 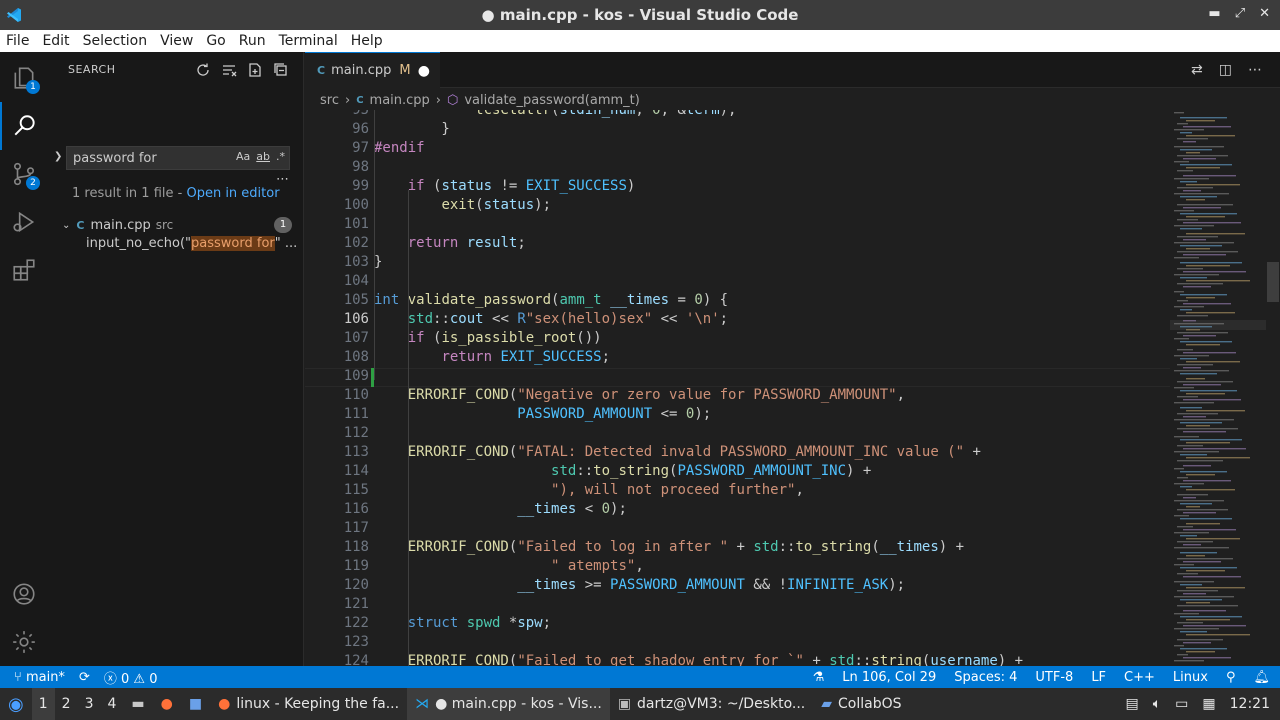 What do you see at coordinates (43, 704) in the screenshot?
I see `workspace-1: 1` at bounding box center [43, 704].